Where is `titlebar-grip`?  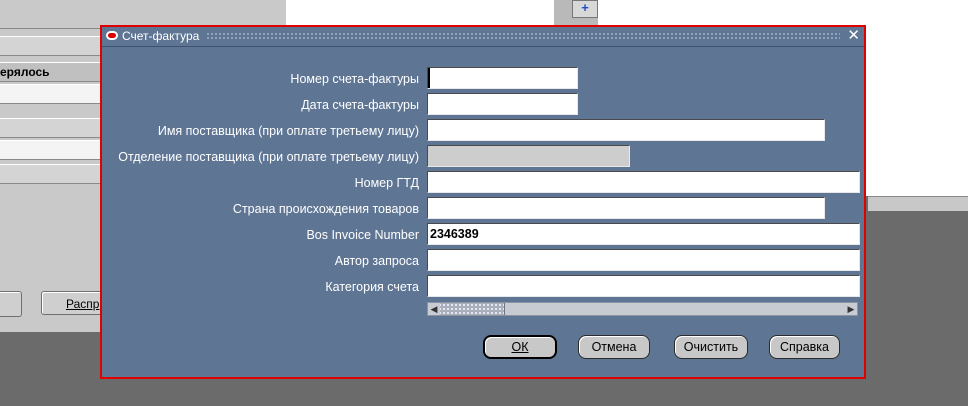
titlebar-grip is located at coordinates (523, 36).